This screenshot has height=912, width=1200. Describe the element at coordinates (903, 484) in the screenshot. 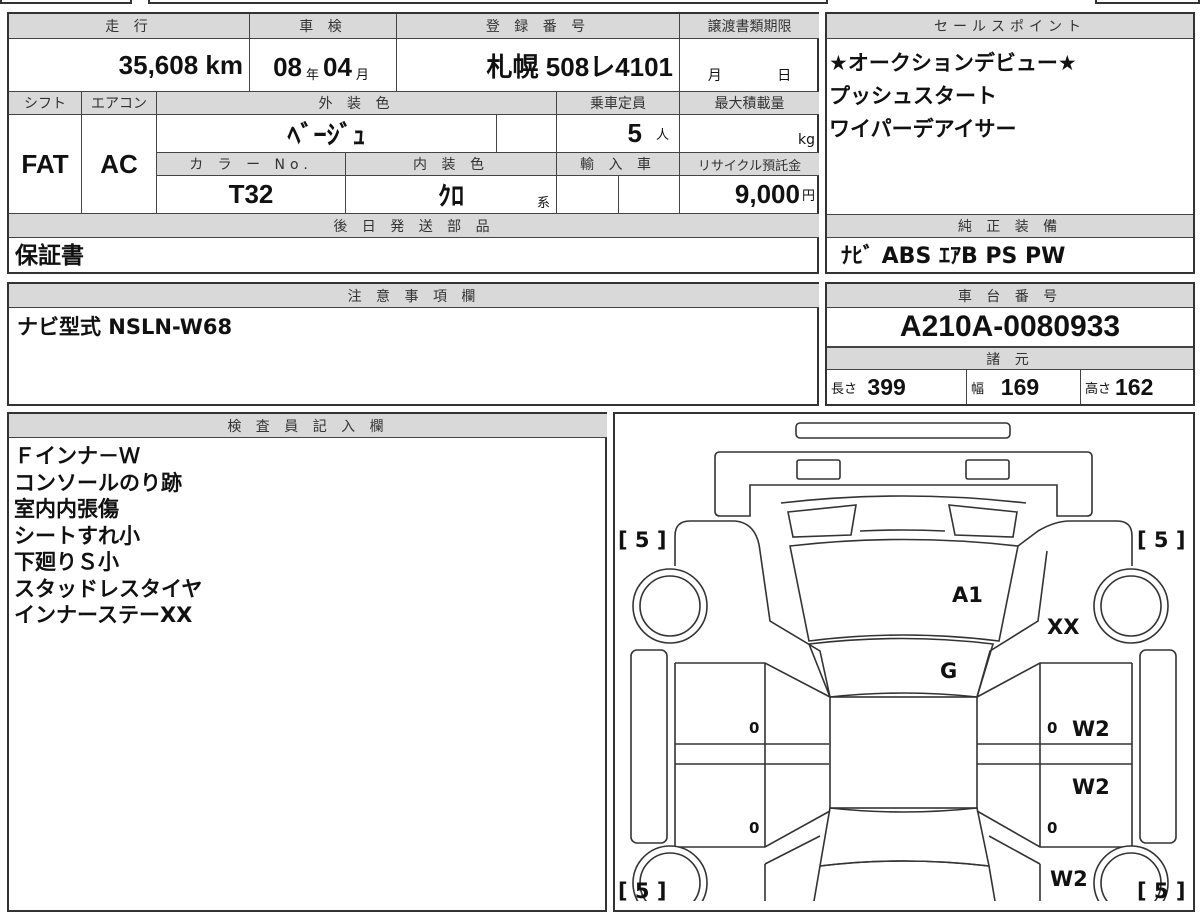

I see `front-bumper` at that location.